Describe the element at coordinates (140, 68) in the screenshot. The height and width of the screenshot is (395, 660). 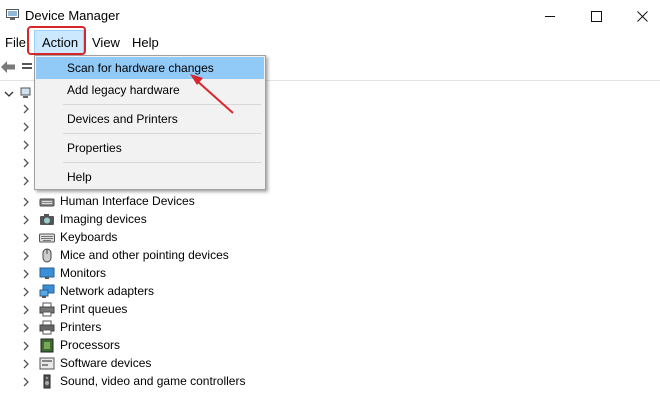
I see `menu-item-label: Scan for hardware changes` at that location.